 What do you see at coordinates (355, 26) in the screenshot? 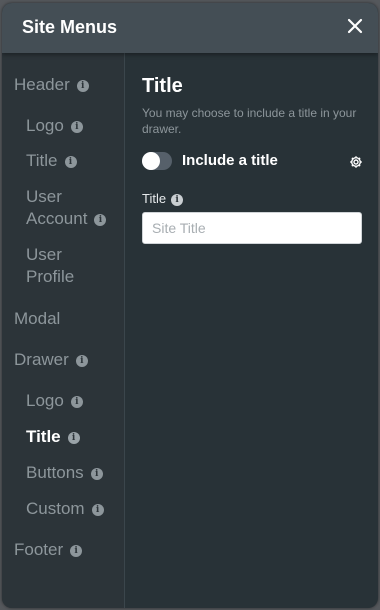
I see `close-icon` at bounding box center [355, 26].